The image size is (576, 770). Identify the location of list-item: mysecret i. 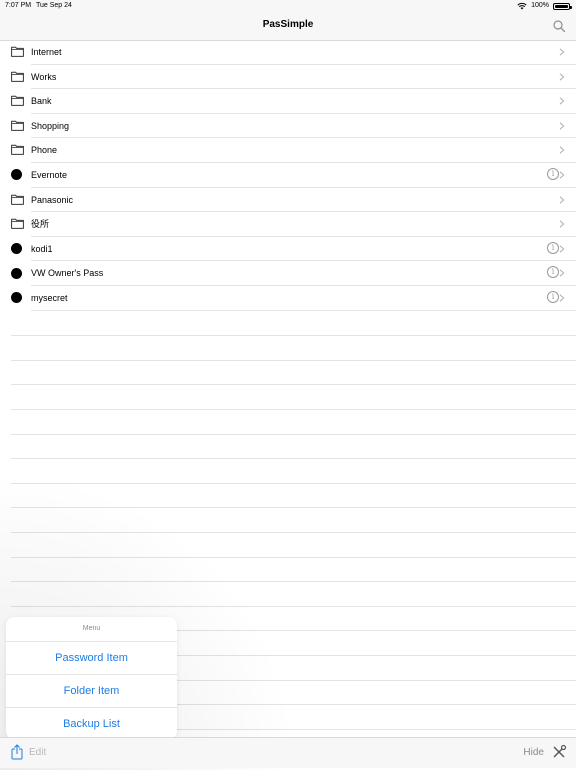
(288, 298).